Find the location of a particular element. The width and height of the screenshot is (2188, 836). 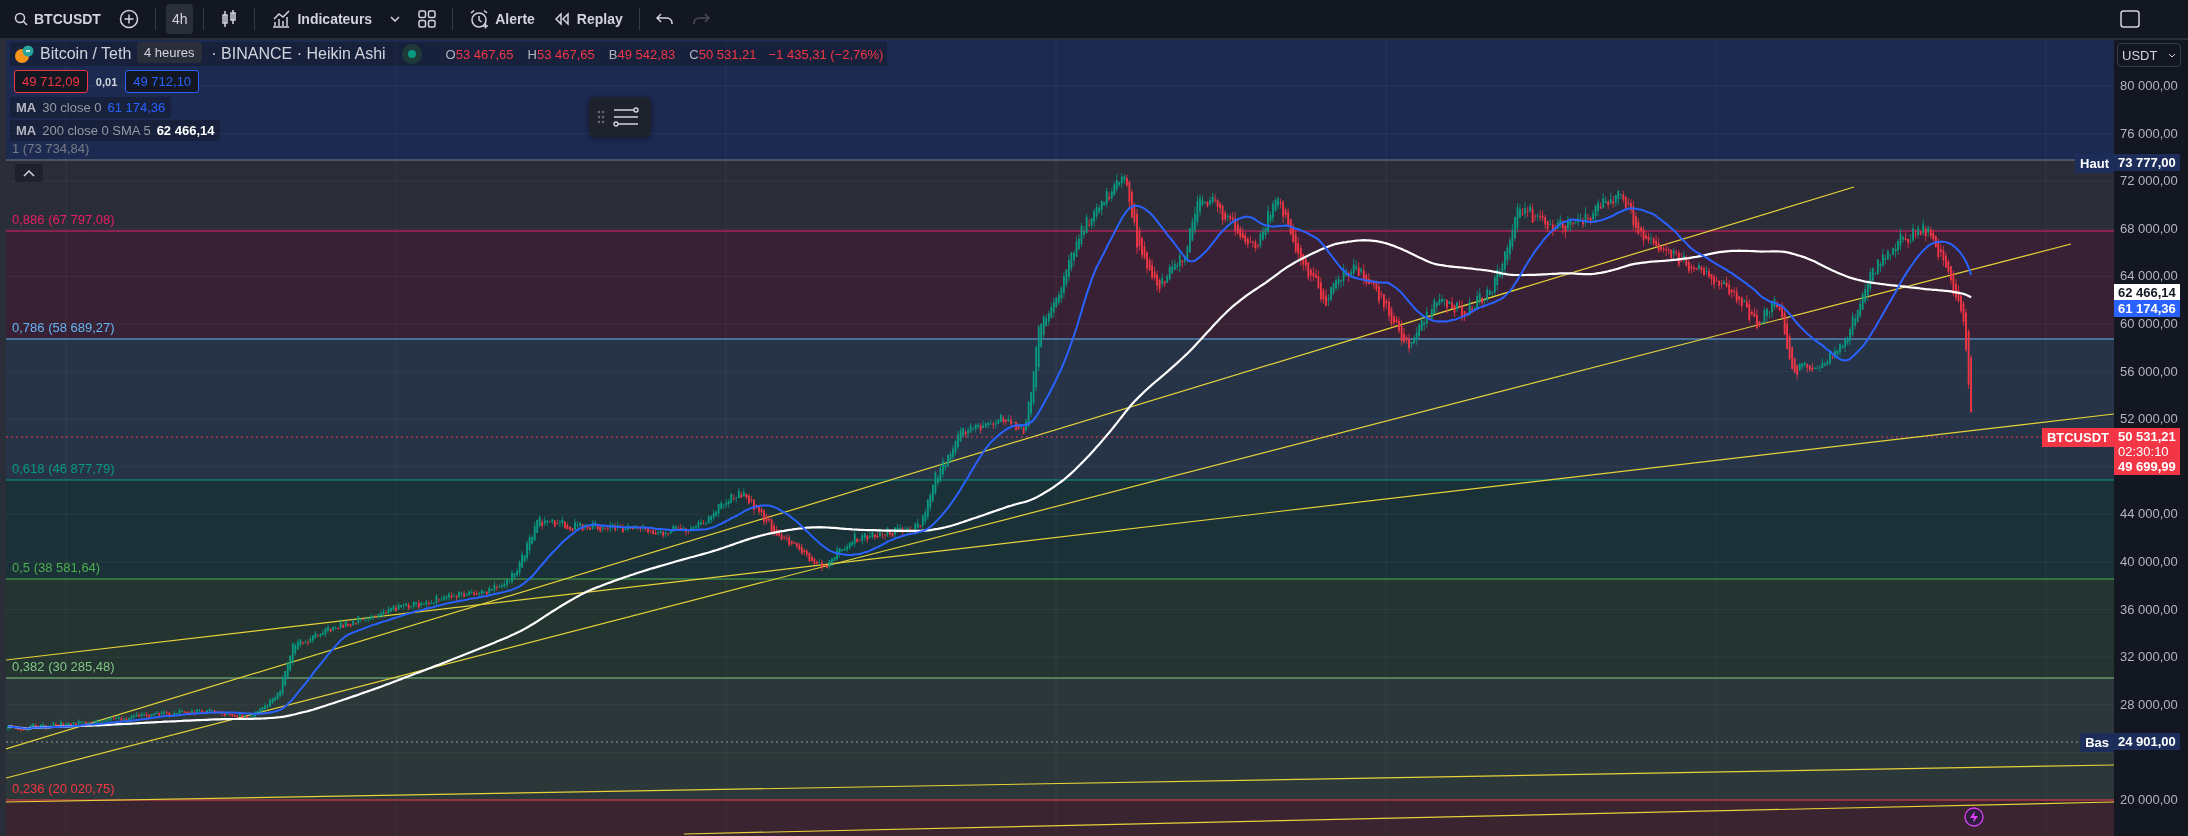

chevron-up-icon is located at coordinates (29, 173).